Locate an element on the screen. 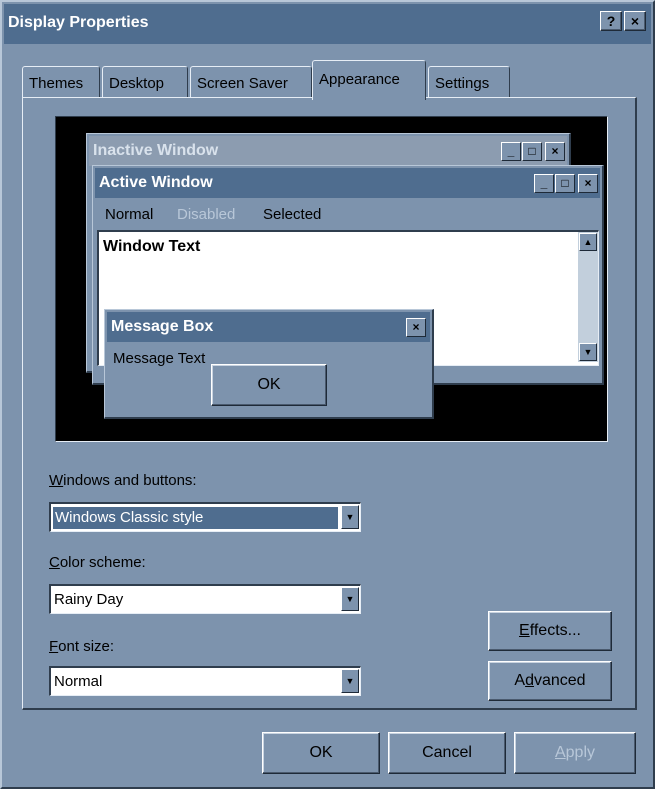 The width and height of the screenshot is (655, 789). close-button: × is located at coordinates (635, 21).